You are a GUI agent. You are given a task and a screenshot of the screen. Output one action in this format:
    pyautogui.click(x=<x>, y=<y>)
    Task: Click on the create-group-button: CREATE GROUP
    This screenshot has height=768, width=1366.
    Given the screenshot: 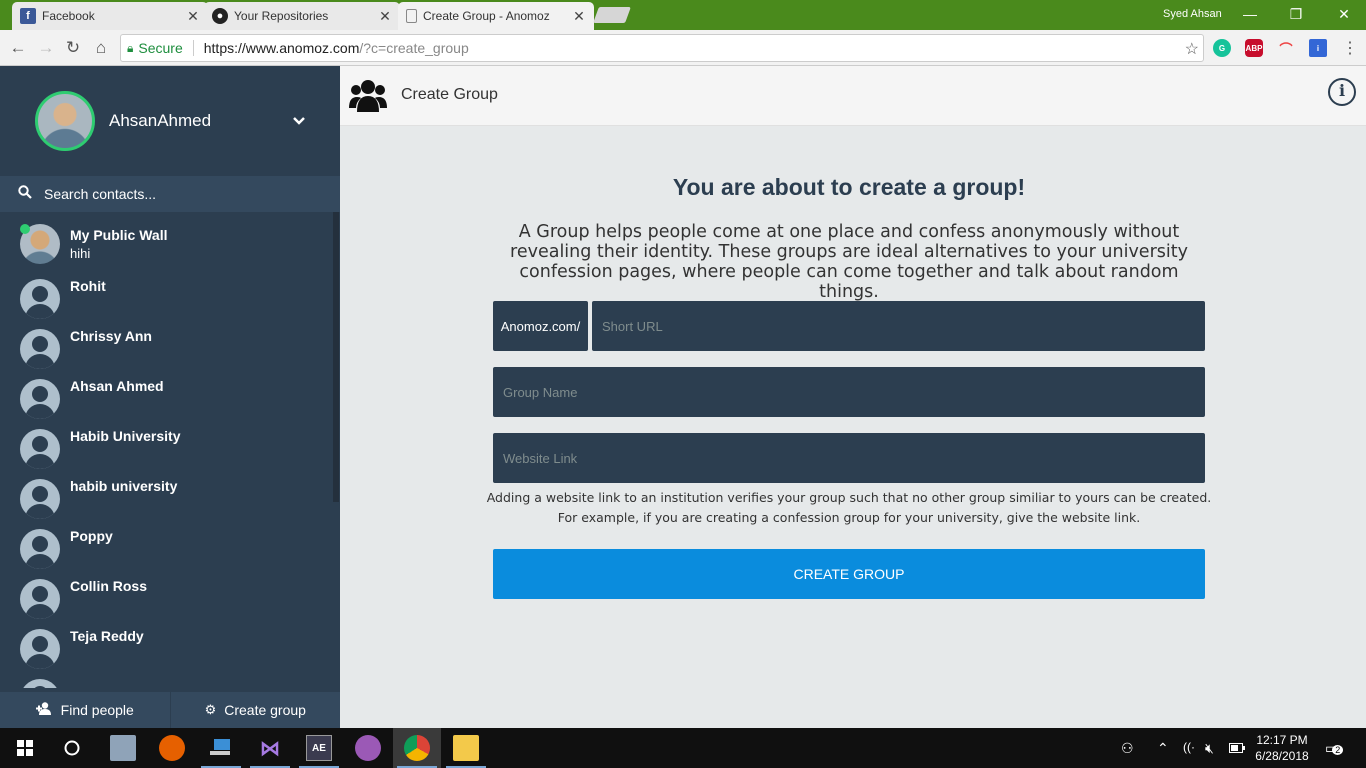 What is the action you would take?
    pyautogui.click(x=849, y=574)
    